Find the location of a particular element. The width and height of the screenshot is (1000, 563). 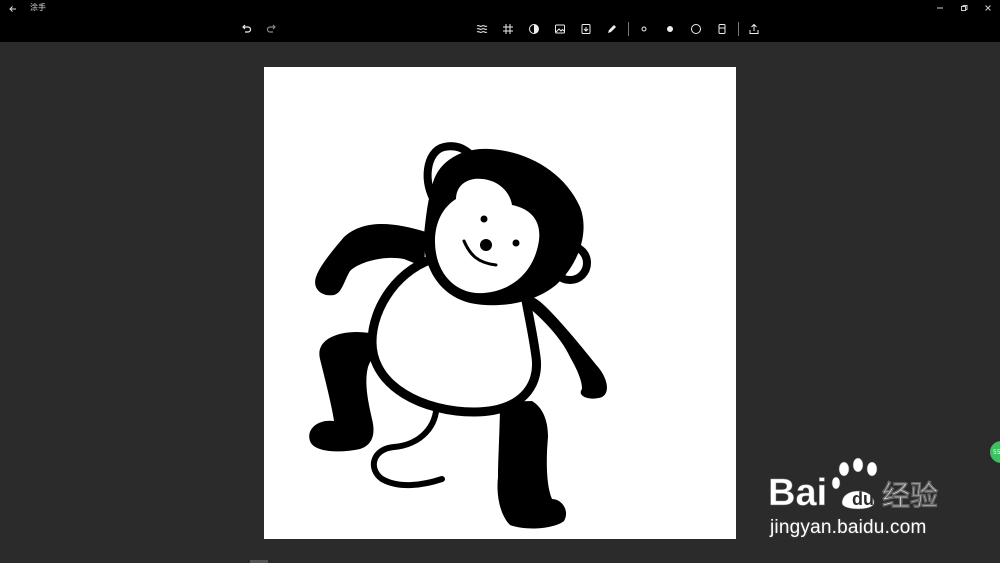

minimize-button is located at coordinates (940, 8).